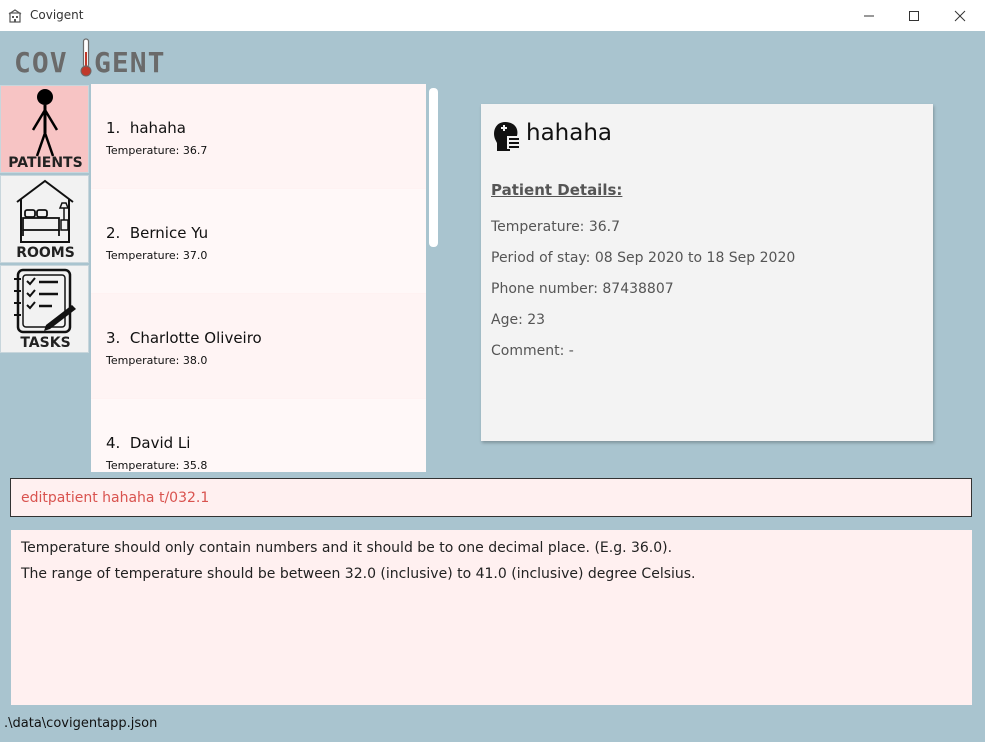  What do you see at coordinates (44, 211) in the screenshot?
I see `bed-room-icon` at bounding box center [44, 211].